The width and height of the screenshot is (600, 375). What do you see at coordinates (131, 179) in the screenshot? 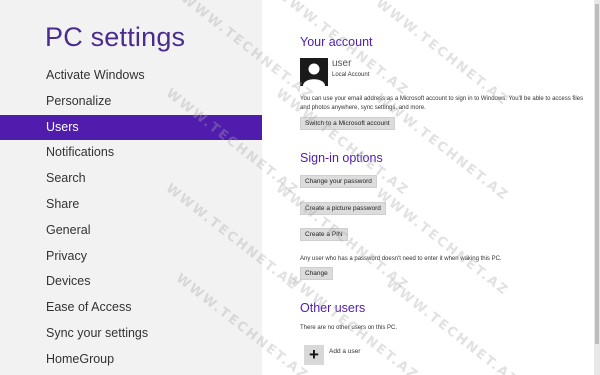
I see `nav-item-search: Search` at bounding box center [131, 179].